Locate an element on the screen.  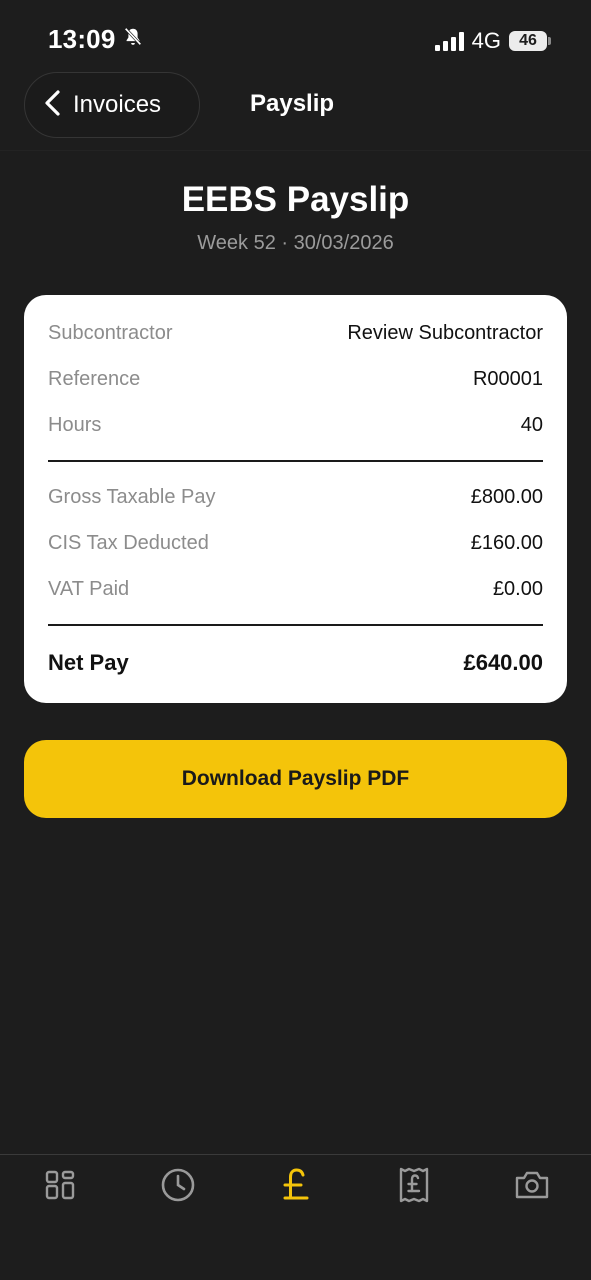
clock-icon is located at coordinates (178, 1187).